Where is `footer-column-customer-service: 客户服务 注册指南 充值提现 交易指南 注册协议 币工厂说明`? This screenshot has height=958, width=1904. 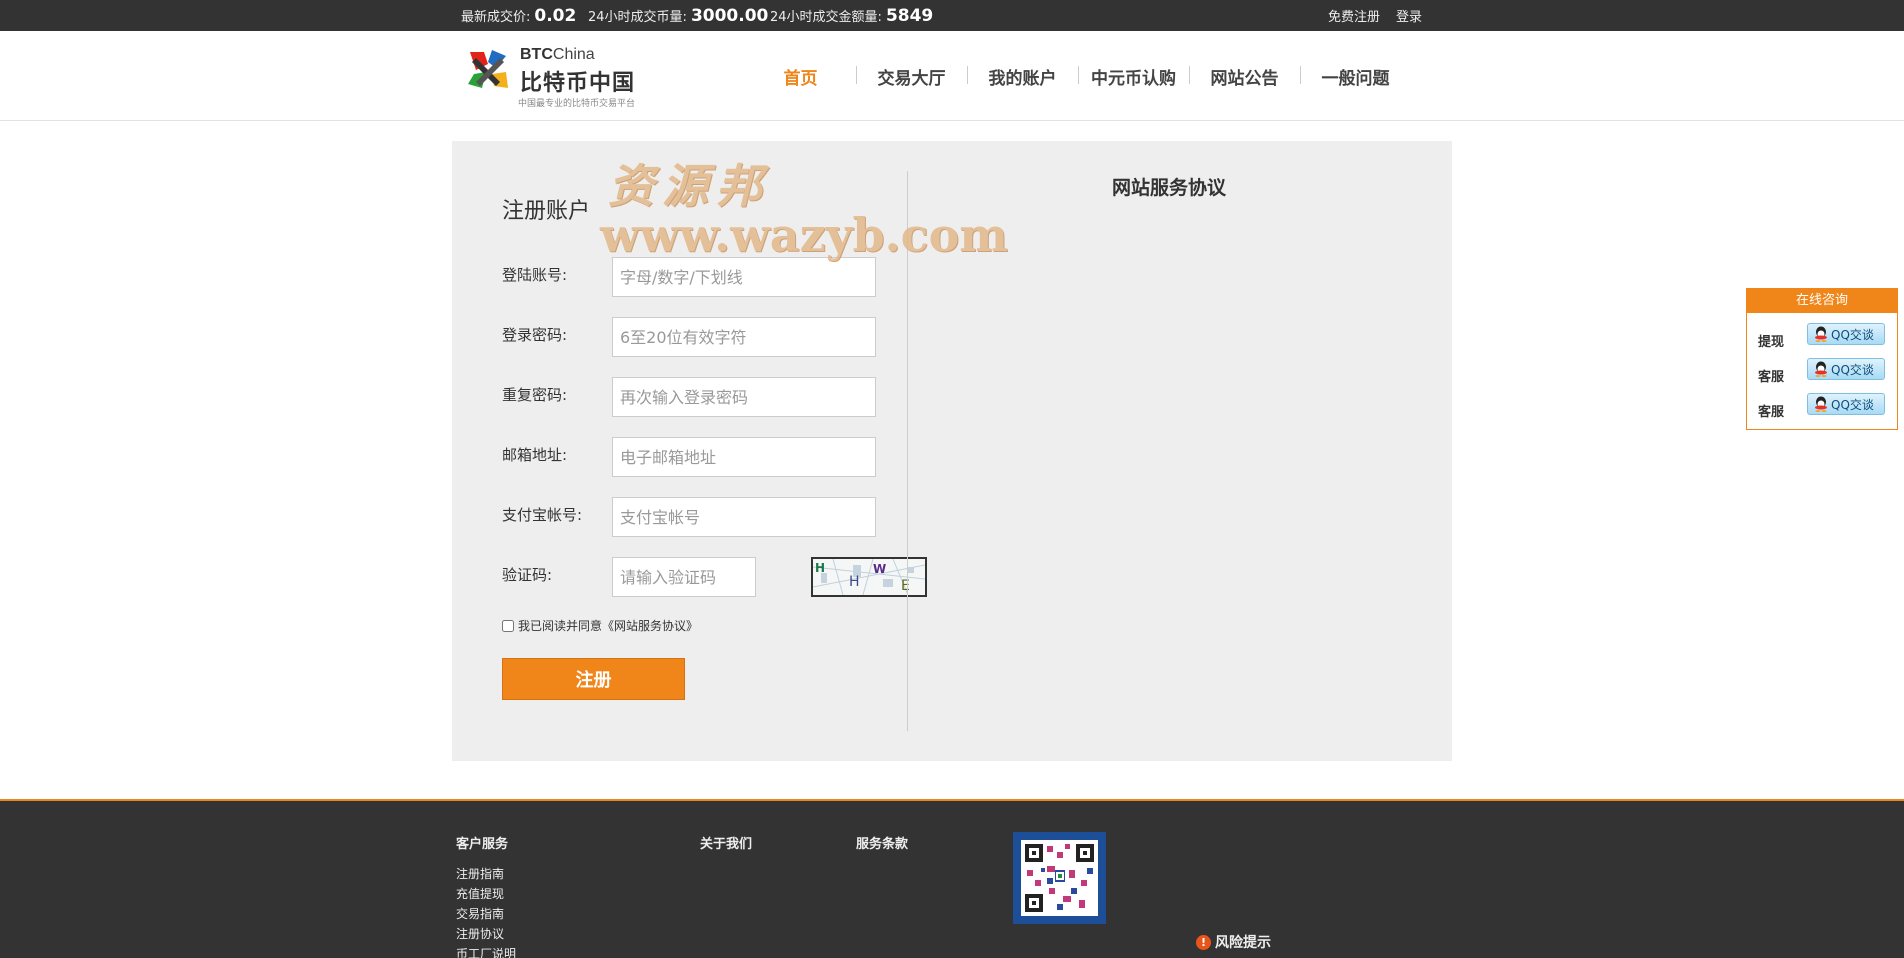 footer-column-customer-service: 客户服务 注册指南 充值提现 交易指南 注册协议 币工厂说明 is located at coordinates (486, 895).